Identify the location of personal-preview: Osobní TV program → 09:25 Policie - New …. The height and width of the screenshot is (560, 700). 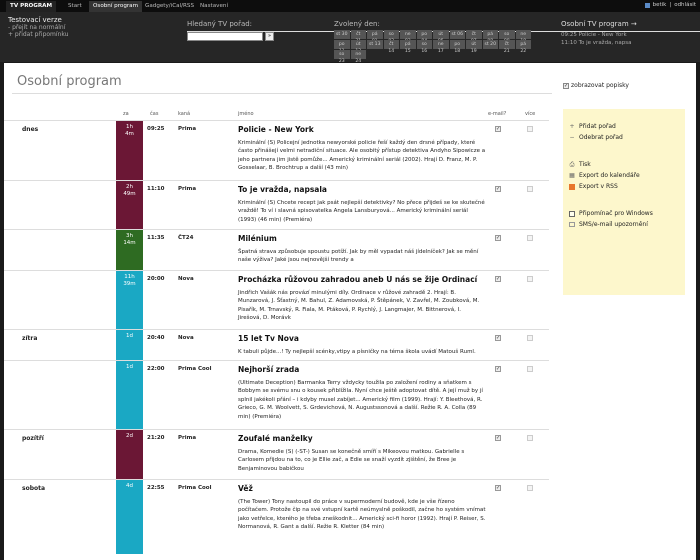
(599, 33).